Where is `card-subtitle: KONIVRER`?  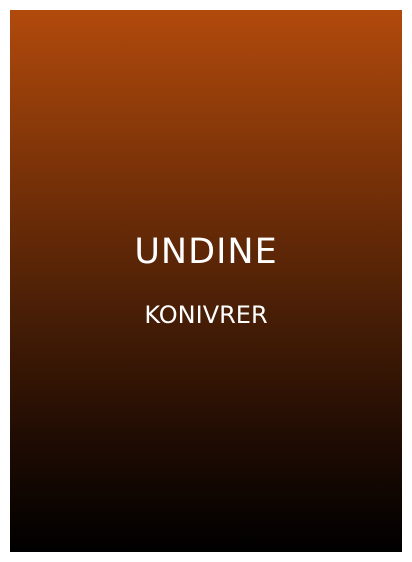 card-subtitle: KONIVRER is located at coordinates (206, 315).